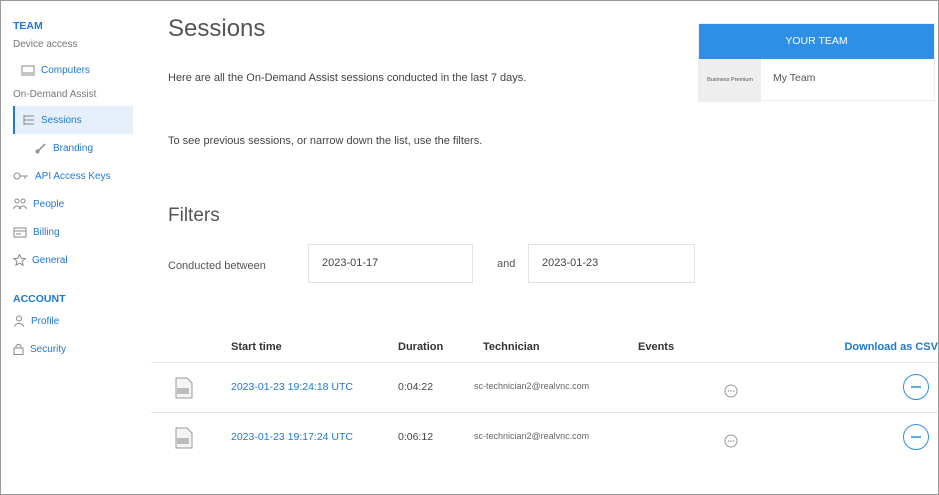  I want to click on column-header-events: Events, so click(656, 347).